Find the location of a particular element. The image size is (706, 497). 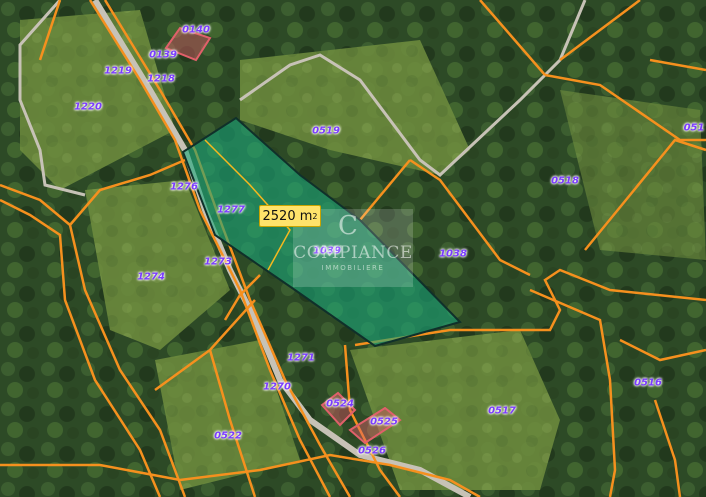

parcel-label-0525: 0525 is located at coordinates (384, 422).